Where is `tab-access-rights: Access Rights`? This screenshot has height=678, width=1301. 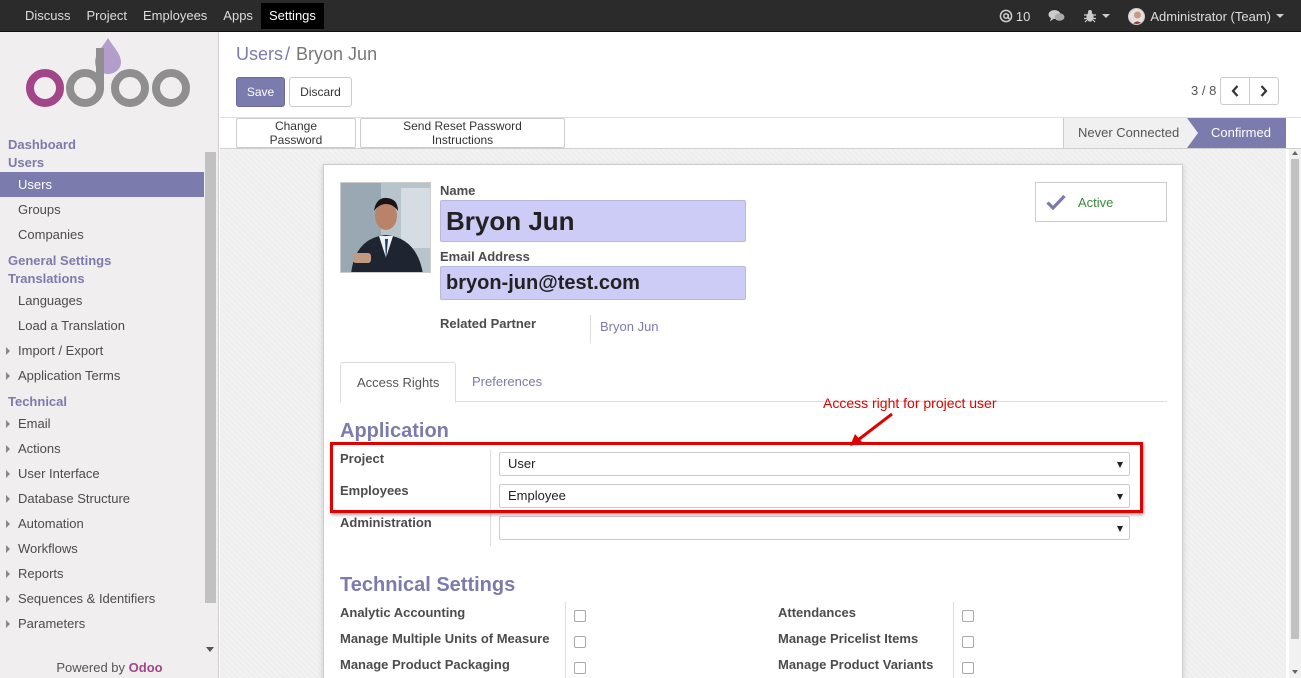 tab-access-rights: Access Rights is located at coordinates (398, 382).